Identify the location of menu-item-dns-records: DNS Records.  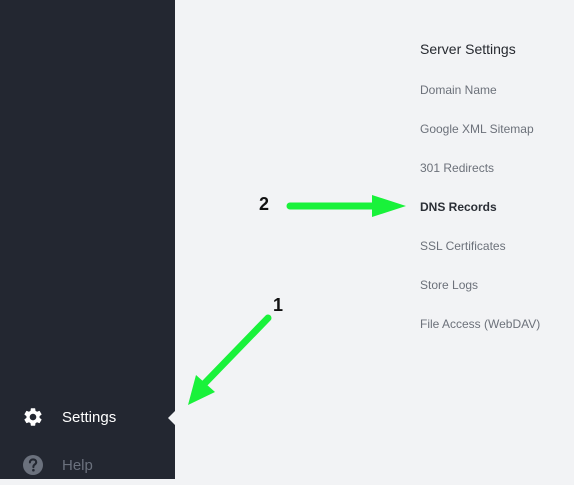
(458, 207).